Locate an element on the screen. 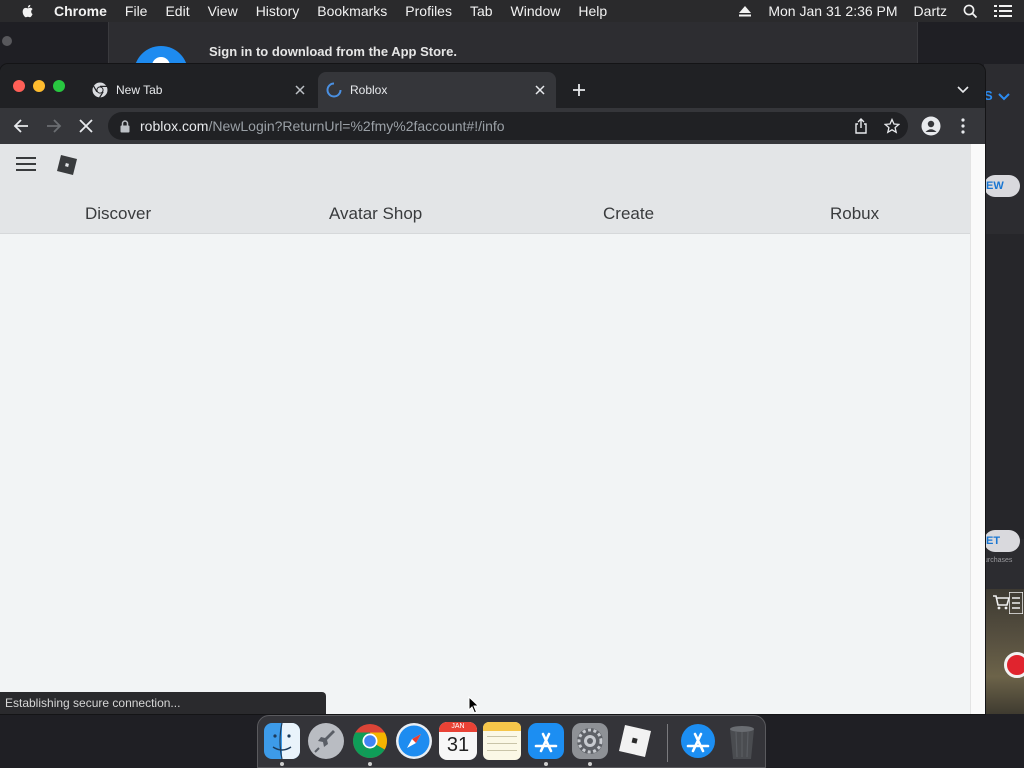 This screenshot has height=768, width=1024. tab-search-button is located at coordinates (963, 90).